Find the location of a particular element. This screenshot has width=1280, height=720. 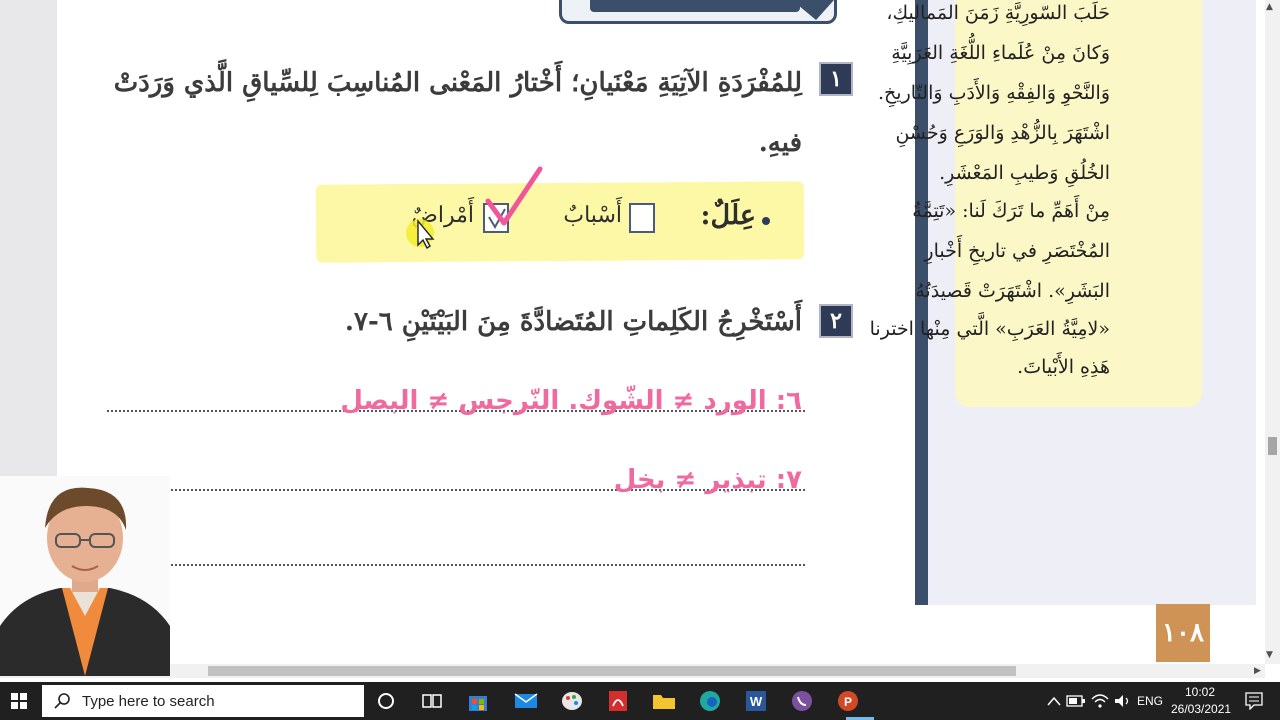

edge-browser-icon is located at coordinates (710, 701).